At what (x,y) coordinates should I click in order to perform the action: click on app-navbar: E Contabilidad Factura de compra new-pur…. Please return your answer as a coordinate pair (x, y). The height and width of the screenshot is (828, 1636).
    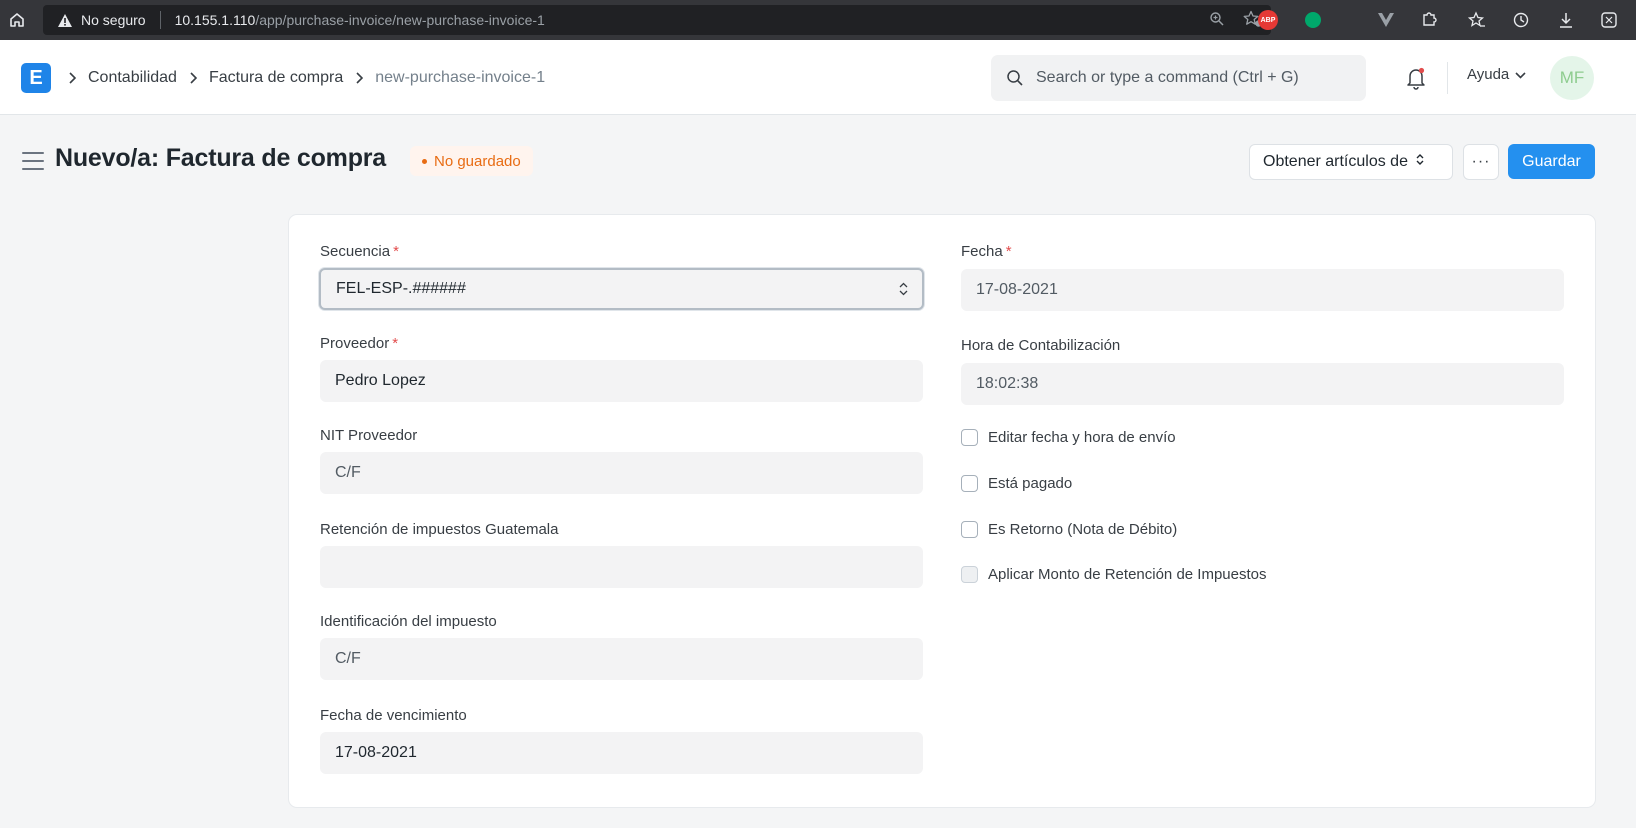
    Looking at the image, I should click on (818, 77).